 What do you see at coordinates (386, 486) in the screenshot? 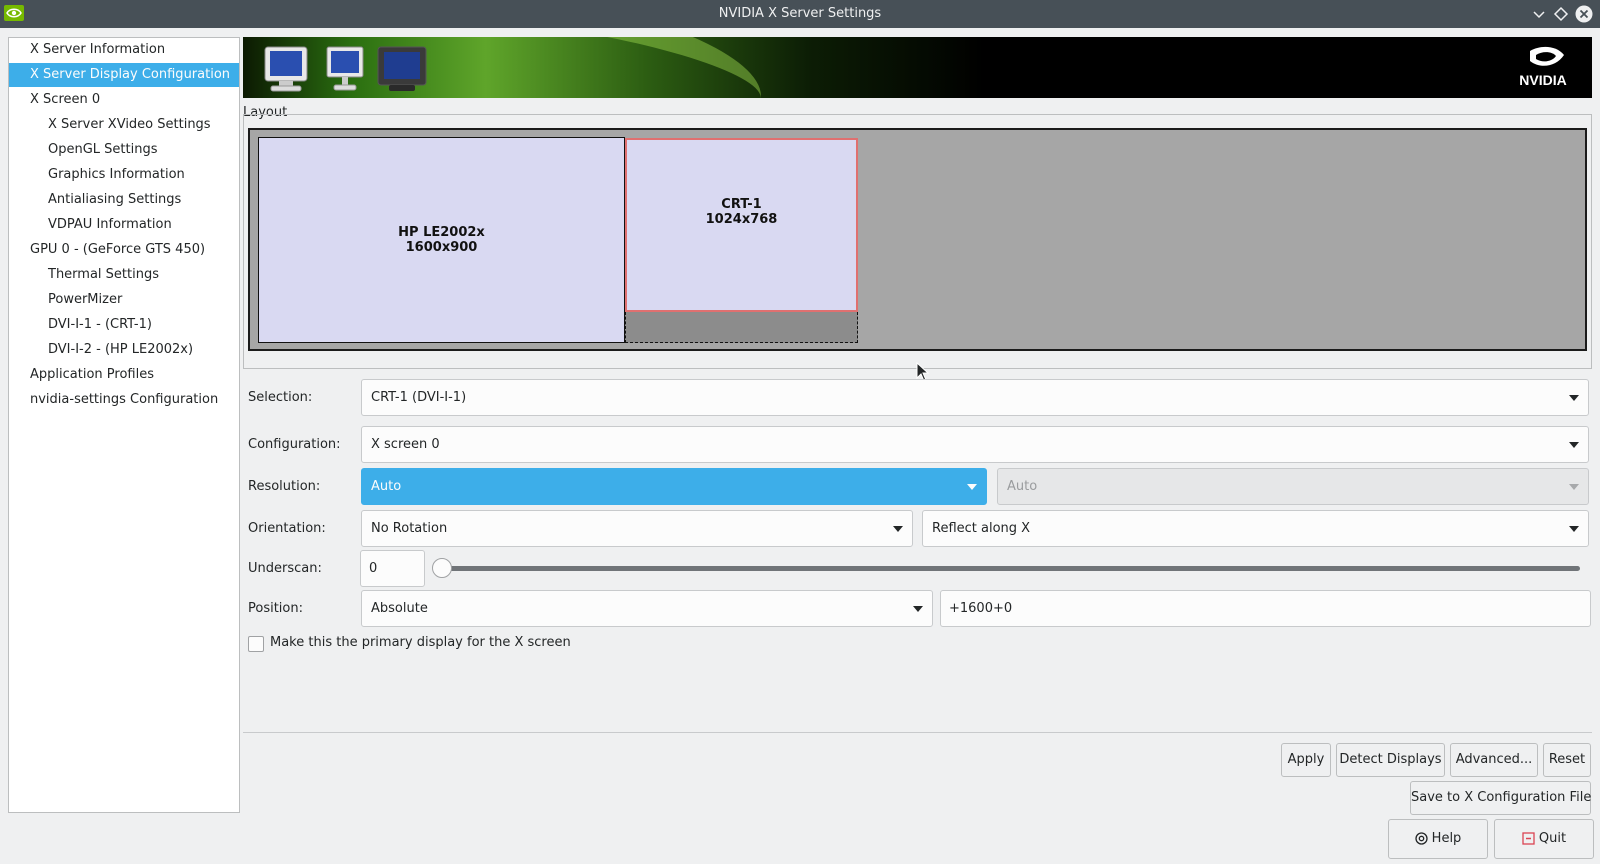
I see `resolution-value: Auto` at bounding box center [386, 486].